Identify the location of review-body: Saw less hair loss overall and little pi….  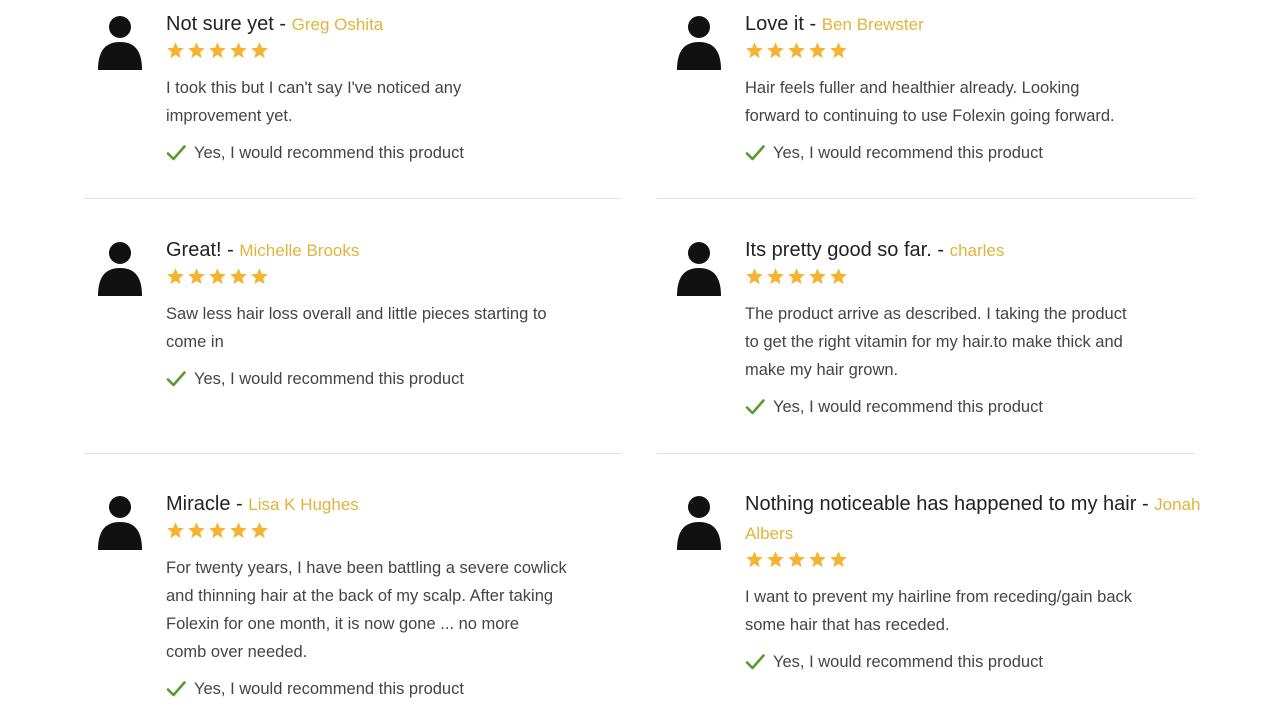
(396, 328).